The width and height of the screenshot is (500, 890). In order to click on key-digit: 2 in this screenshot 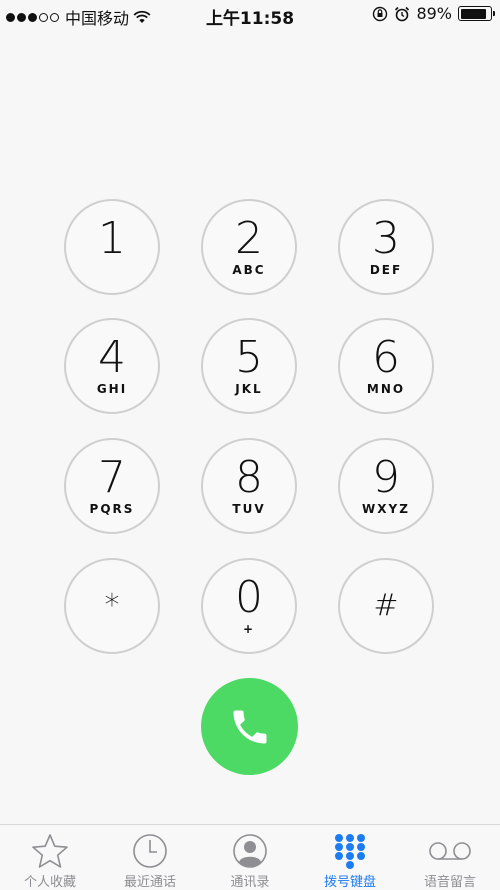, I will do `click(249, 238)`.